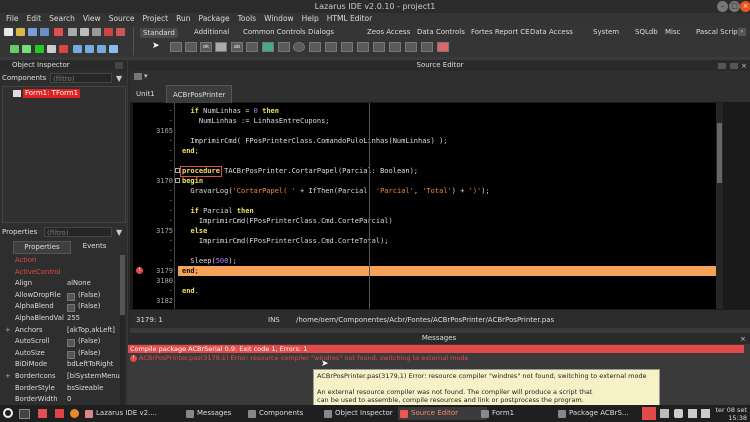 This screenshot has height=422, width=750. What do you see at coordinates (411, 47) in the screenshot?
I see `tpanel-icon` at bounding box center [411, 47].